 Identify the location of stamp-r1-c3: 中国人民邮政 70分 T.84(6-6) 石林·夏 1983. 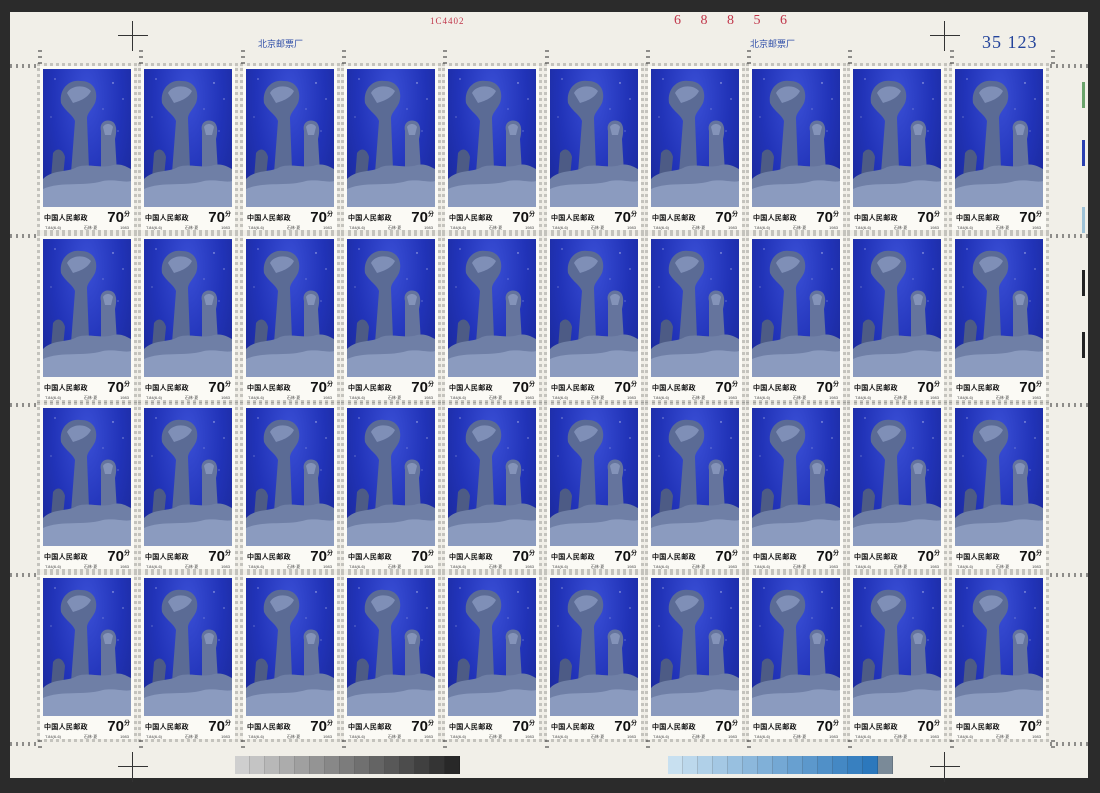
(290, 148).